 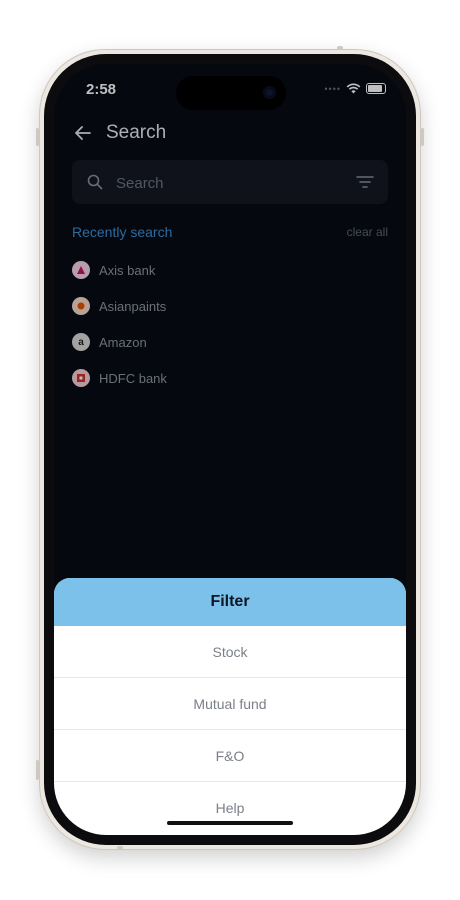 I want to click on filter-option-fno: F&O, so click(x=230, y=756).